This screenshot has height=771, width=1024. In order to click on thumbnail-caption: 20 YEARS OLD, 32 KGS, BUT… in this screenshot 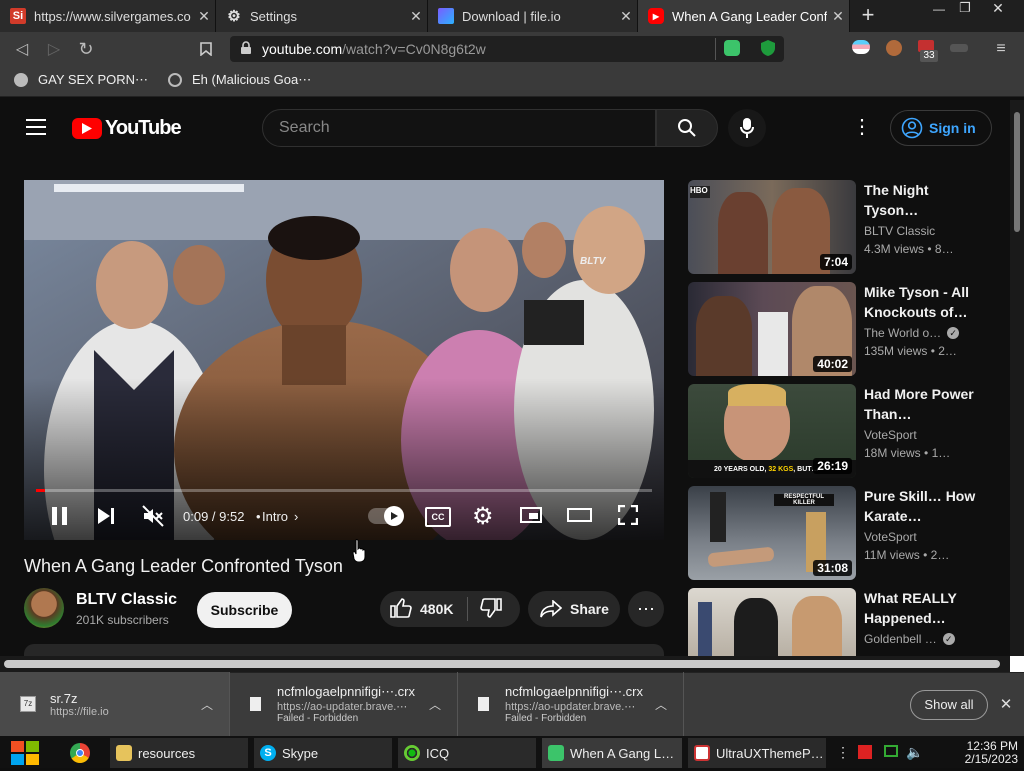, I will do `click(766, 469)`.